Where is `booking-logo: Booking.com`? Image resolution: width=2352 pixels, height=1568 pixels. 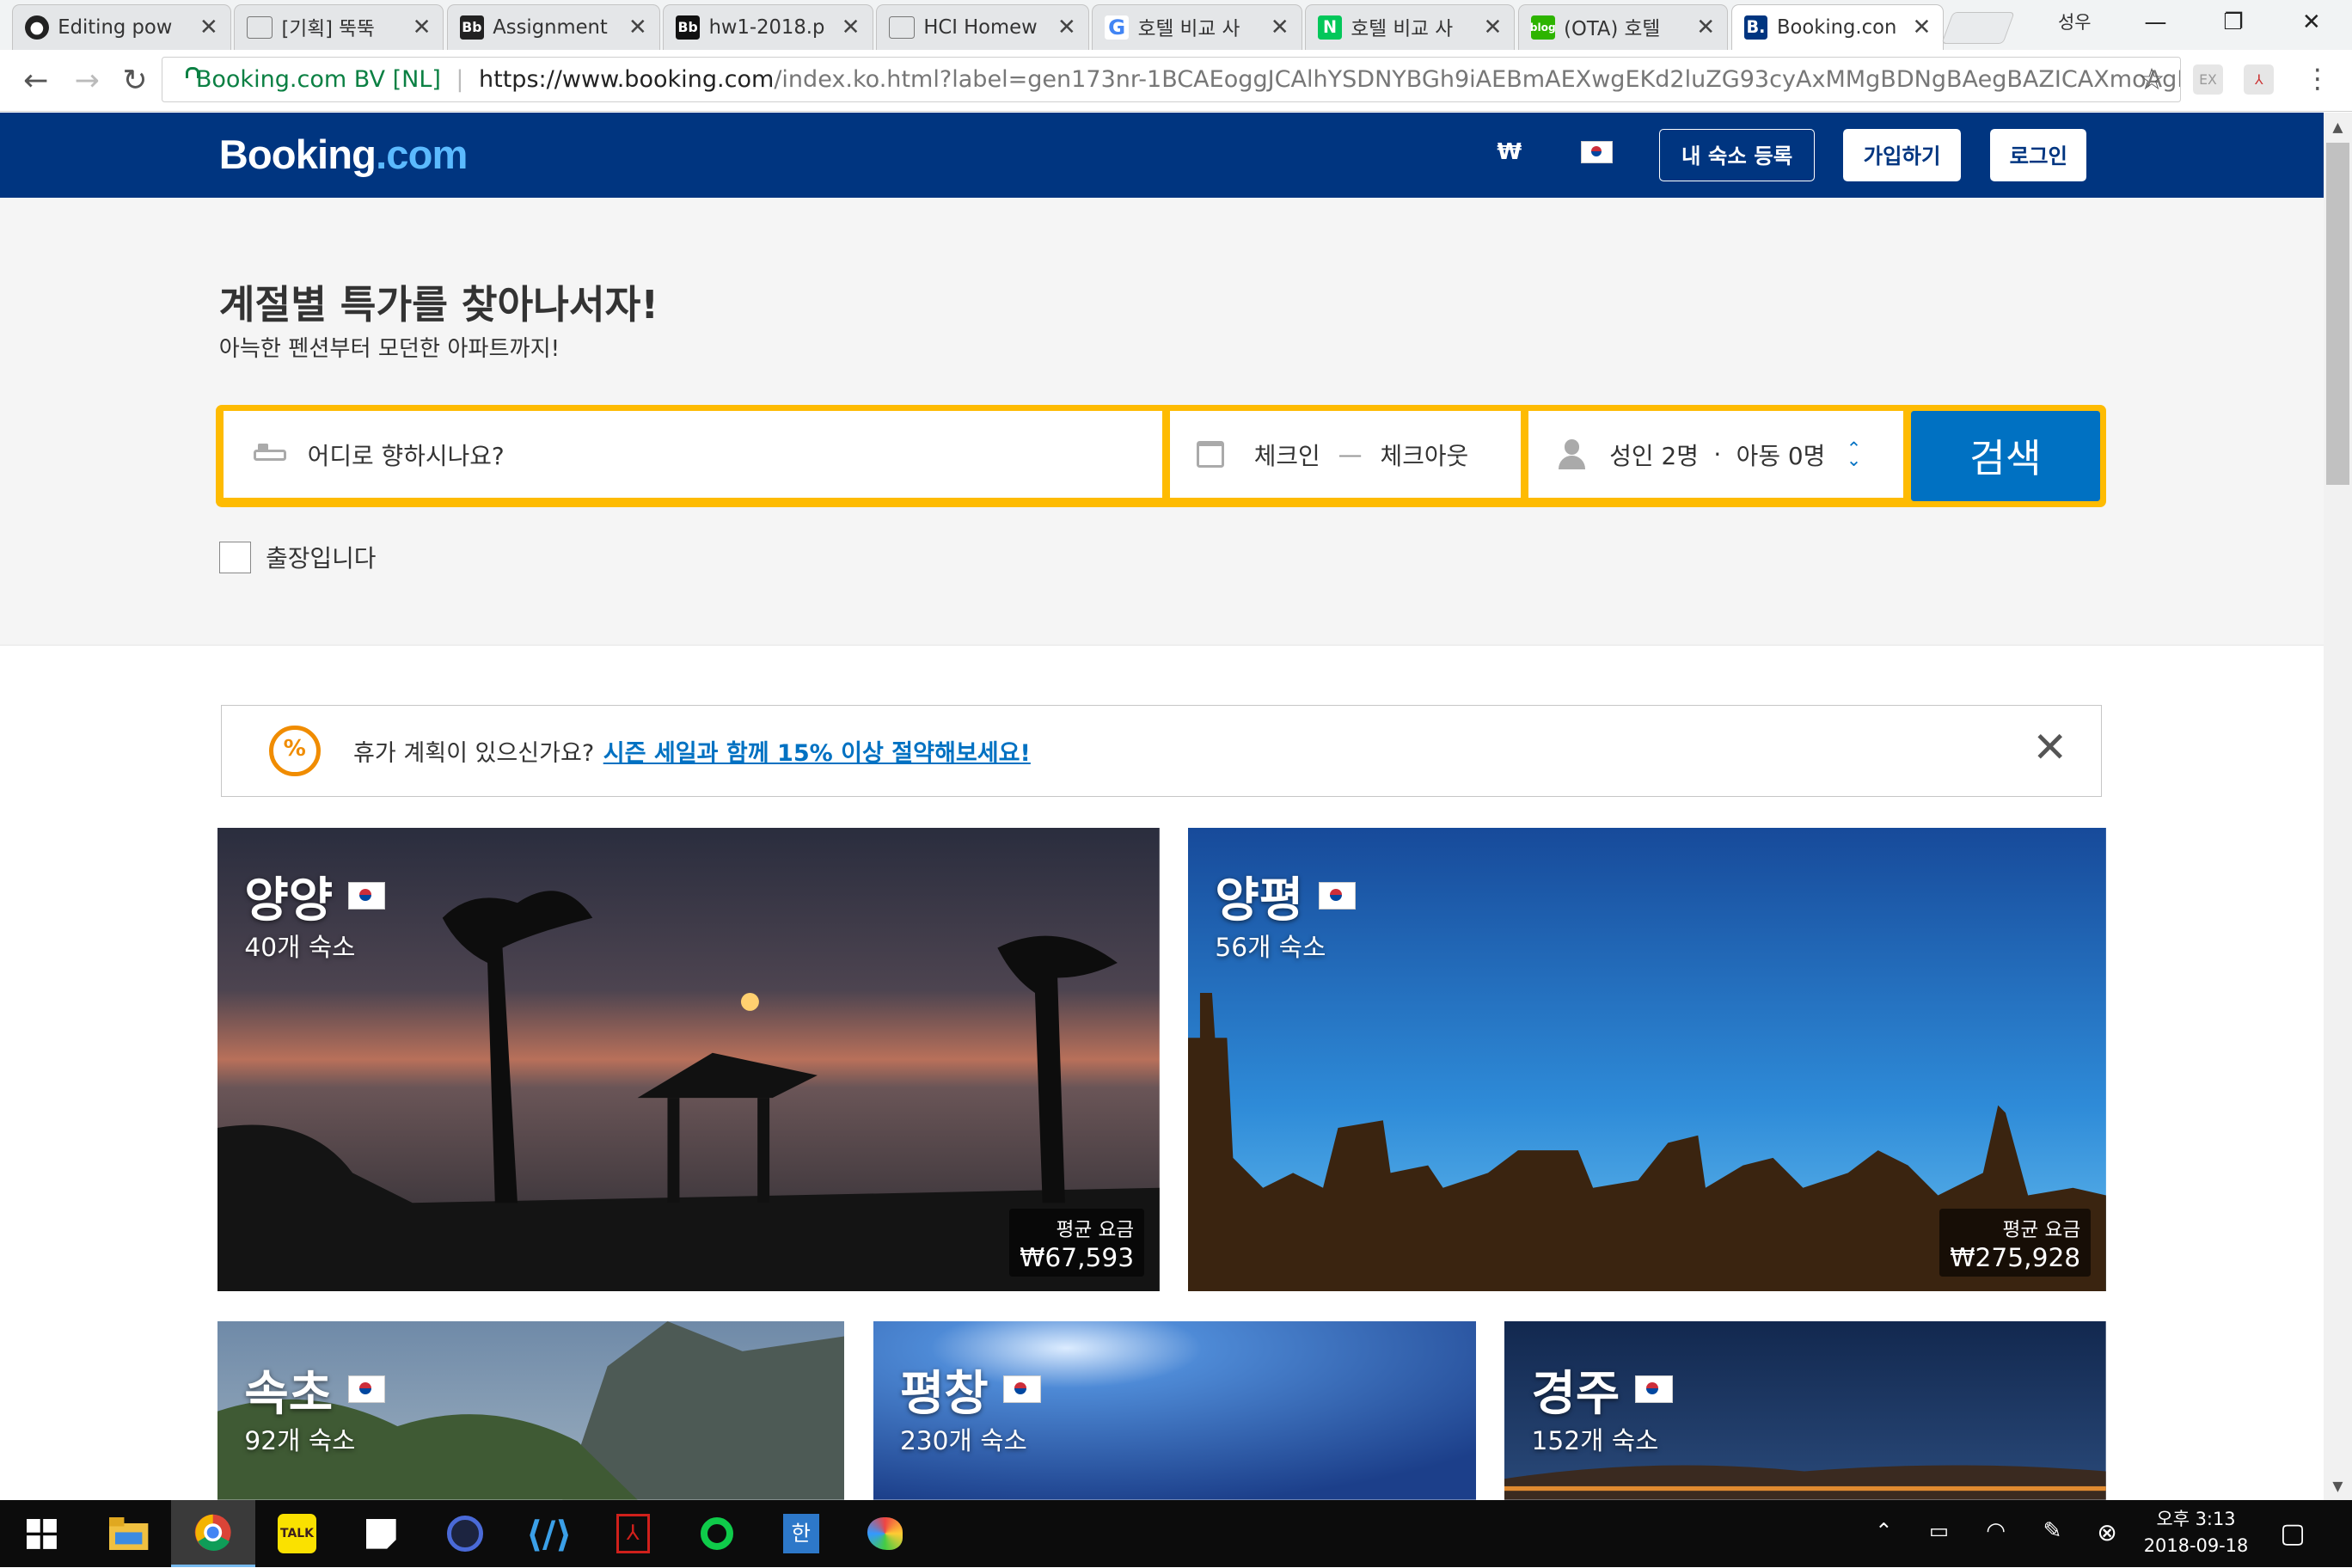
booking-logo: Booking.com is located at coordinates (344, 154).